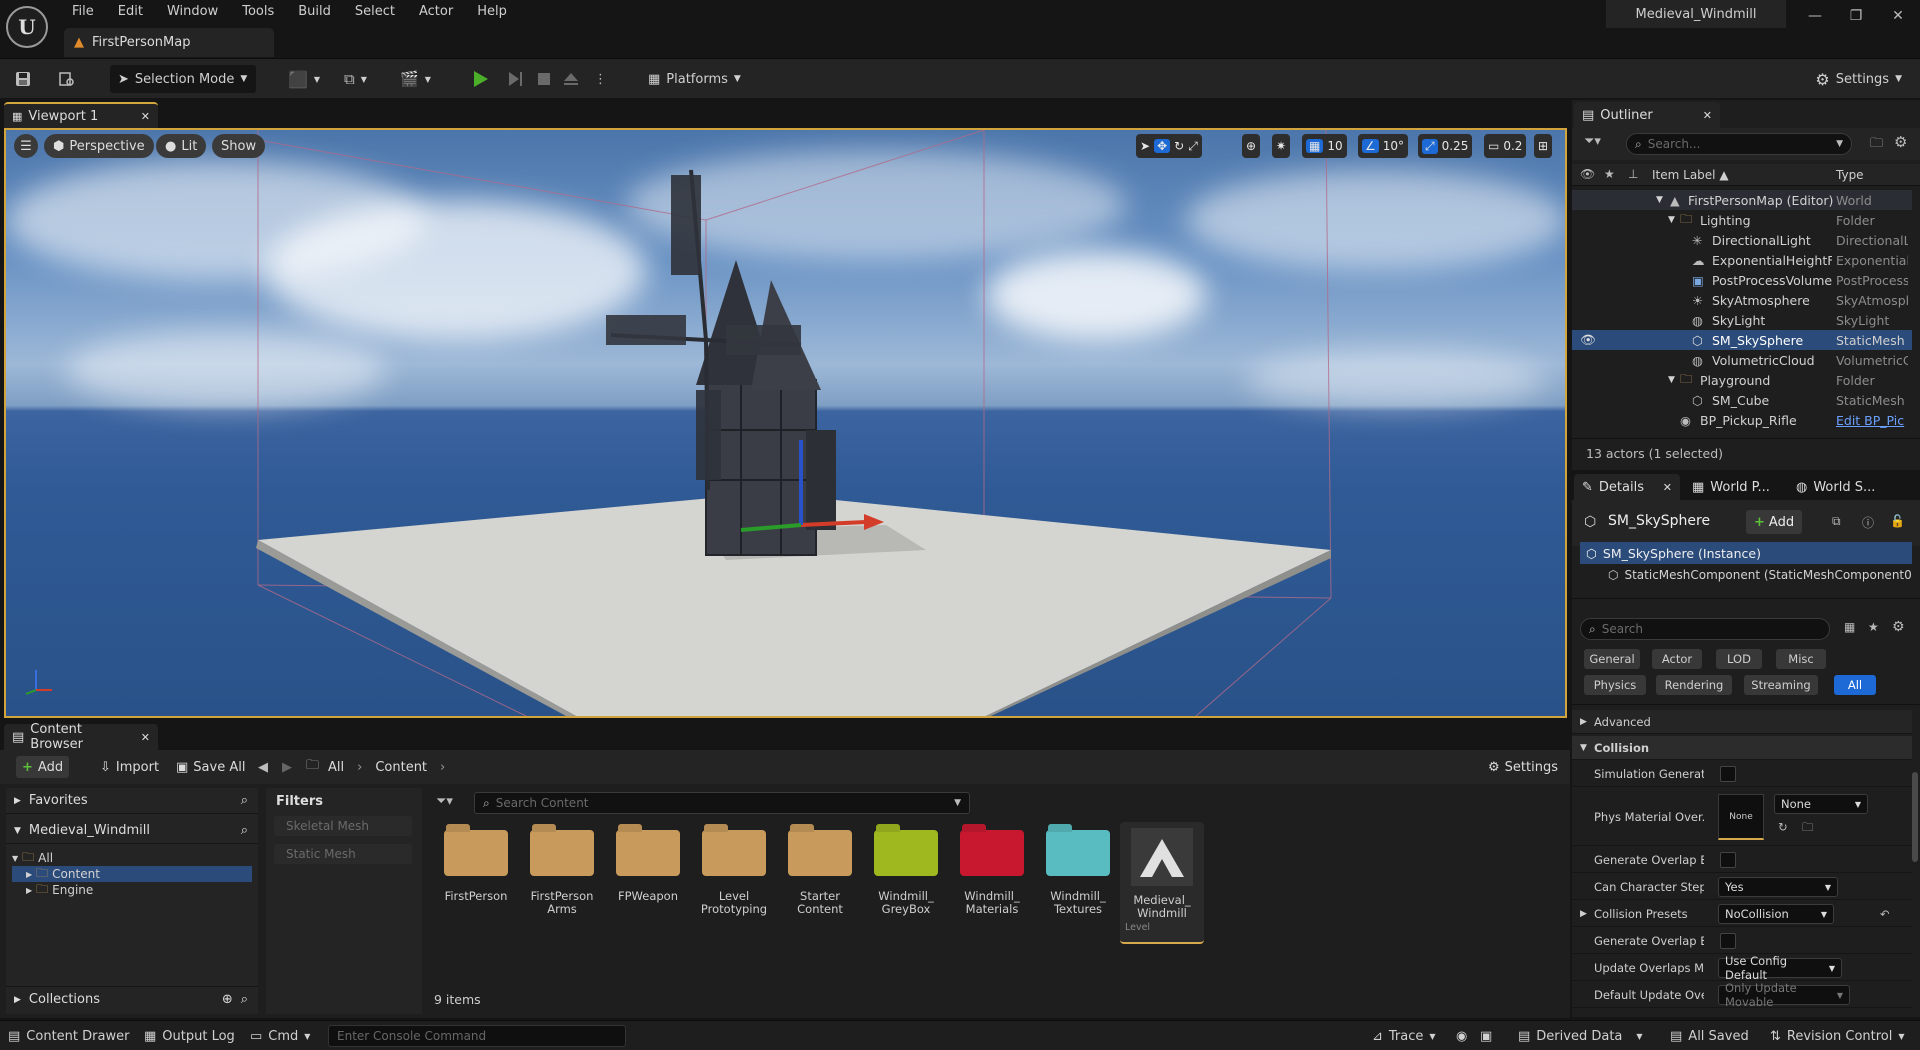  I want to click on menu-edit: Edit, so click(130, 12).